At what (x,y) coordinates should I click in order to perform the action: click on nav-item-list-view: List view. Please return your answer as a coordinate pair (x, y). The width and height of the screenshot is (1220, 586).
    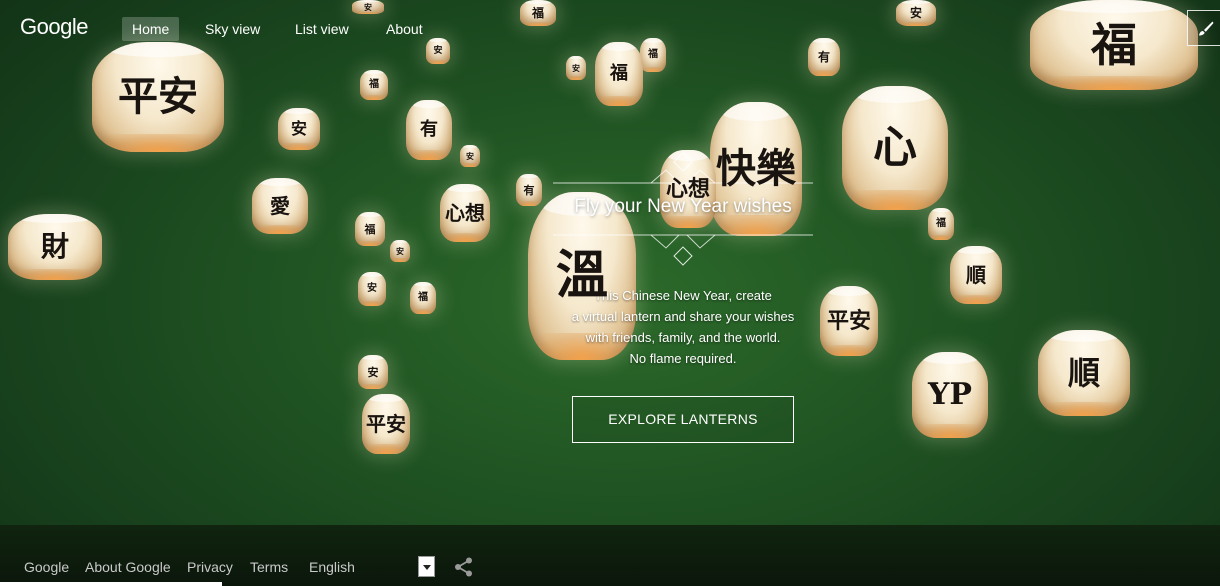
    Looking at the image, I should click on (322, 29).